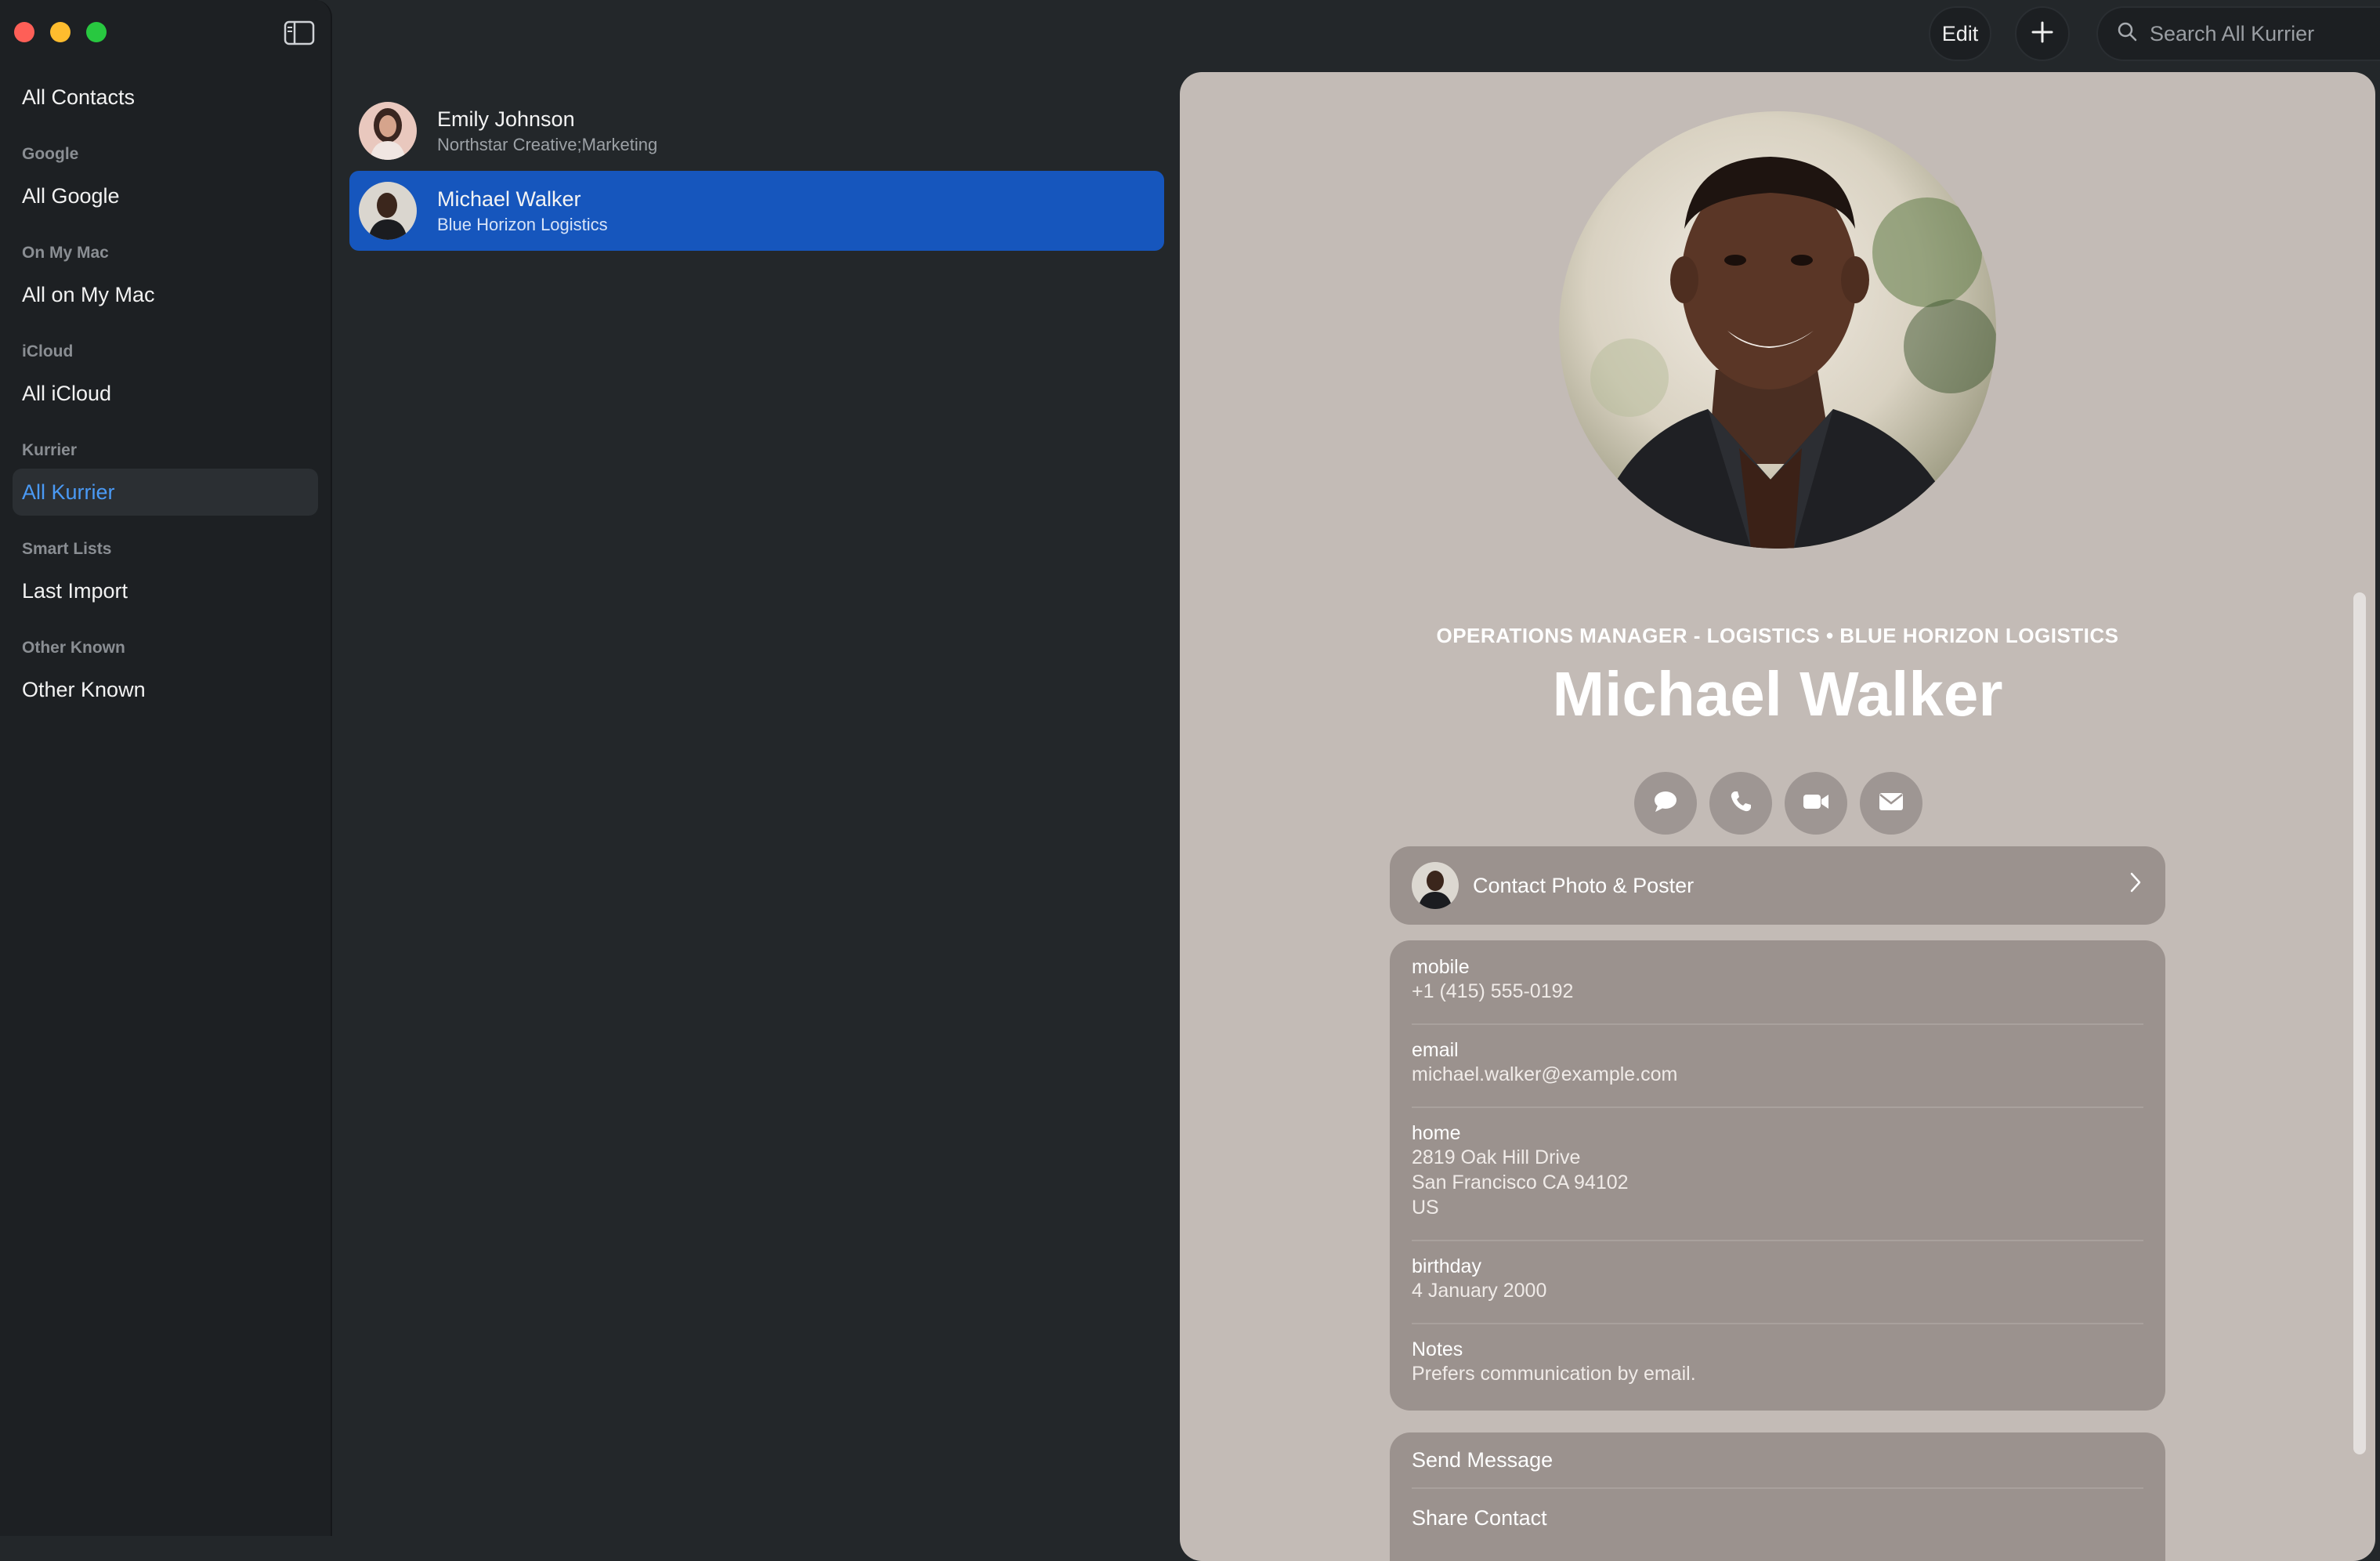 The image size is (2380, 1561). Describe the element at coordinates (165, 590) in the screenshot. I see `sidebar-item-last-import: Last Import` at that location.